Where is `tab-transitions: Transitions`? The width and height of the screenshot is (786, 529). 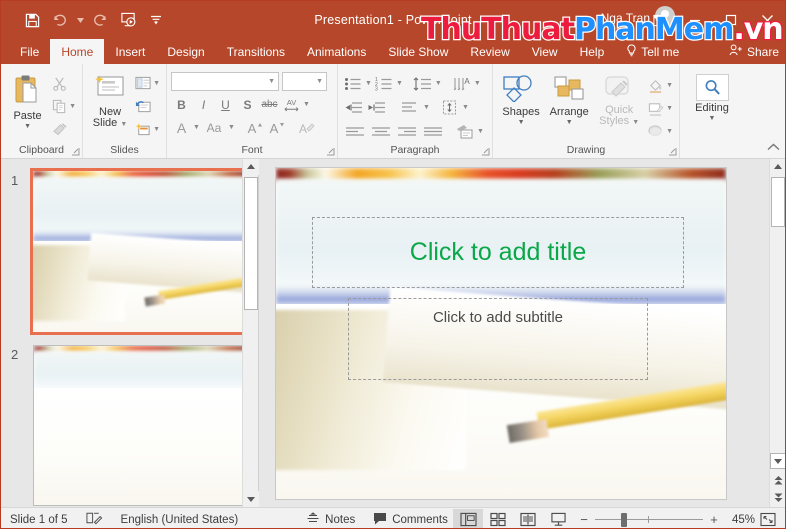 tab-transitions: Transitions is located at coordinates (256, 51).